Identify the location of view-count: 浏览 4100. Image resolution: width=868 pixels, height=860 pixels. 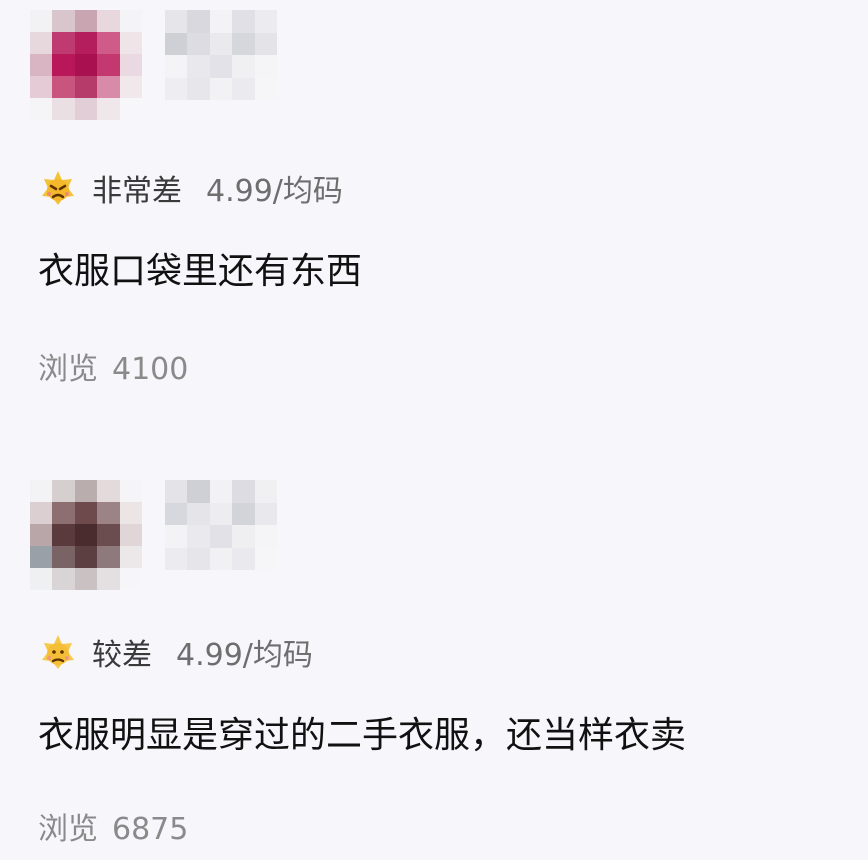
(113, 366).